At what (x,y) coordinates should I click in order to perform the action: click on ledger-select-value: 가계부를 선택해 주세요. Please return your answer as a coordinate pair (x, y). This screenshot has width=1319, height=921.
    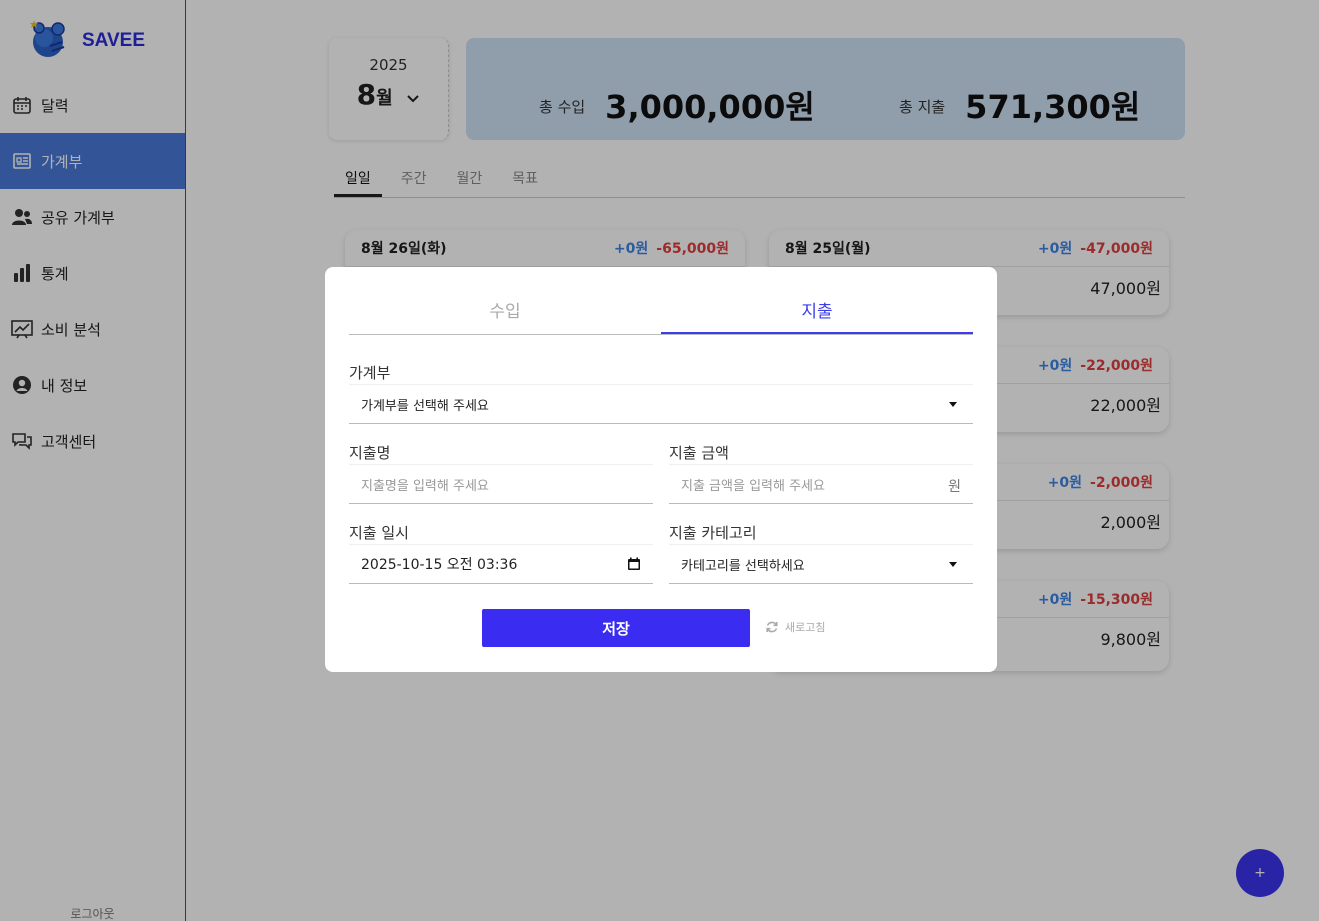
    Looking at the image, I should click on (425, 406).